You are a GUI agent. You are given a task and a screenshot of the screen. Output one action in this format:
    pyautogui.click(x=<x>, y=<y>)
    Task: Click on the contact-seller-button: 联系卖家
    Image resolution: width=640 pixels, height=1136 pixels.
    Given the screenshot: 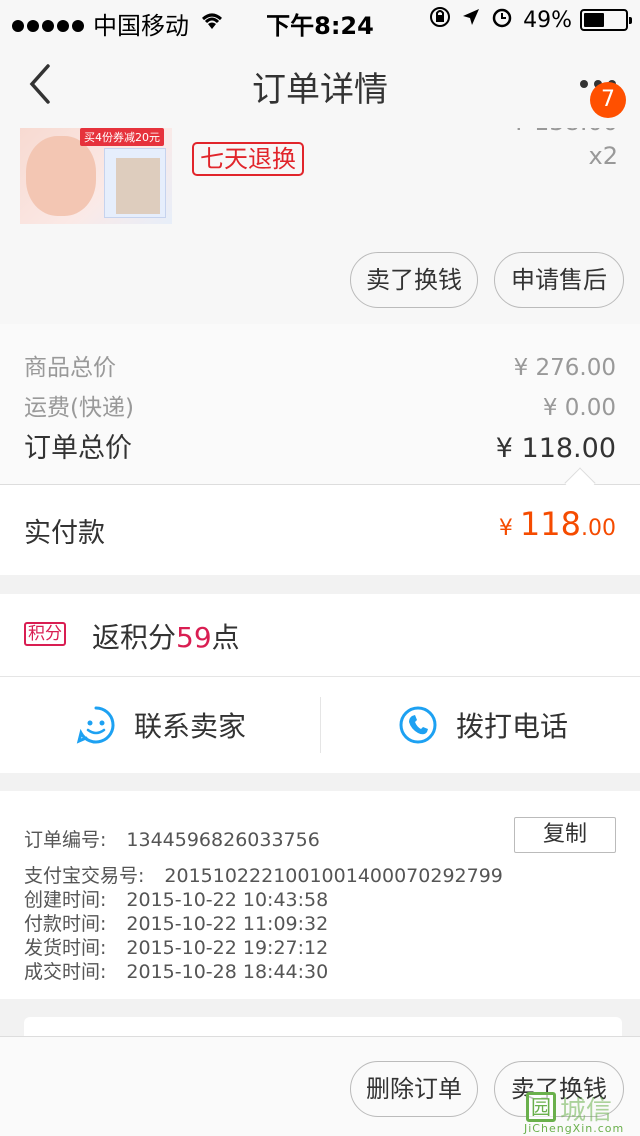 What is the action you would take?
    pyautogui.click(x=161, y=725)
    